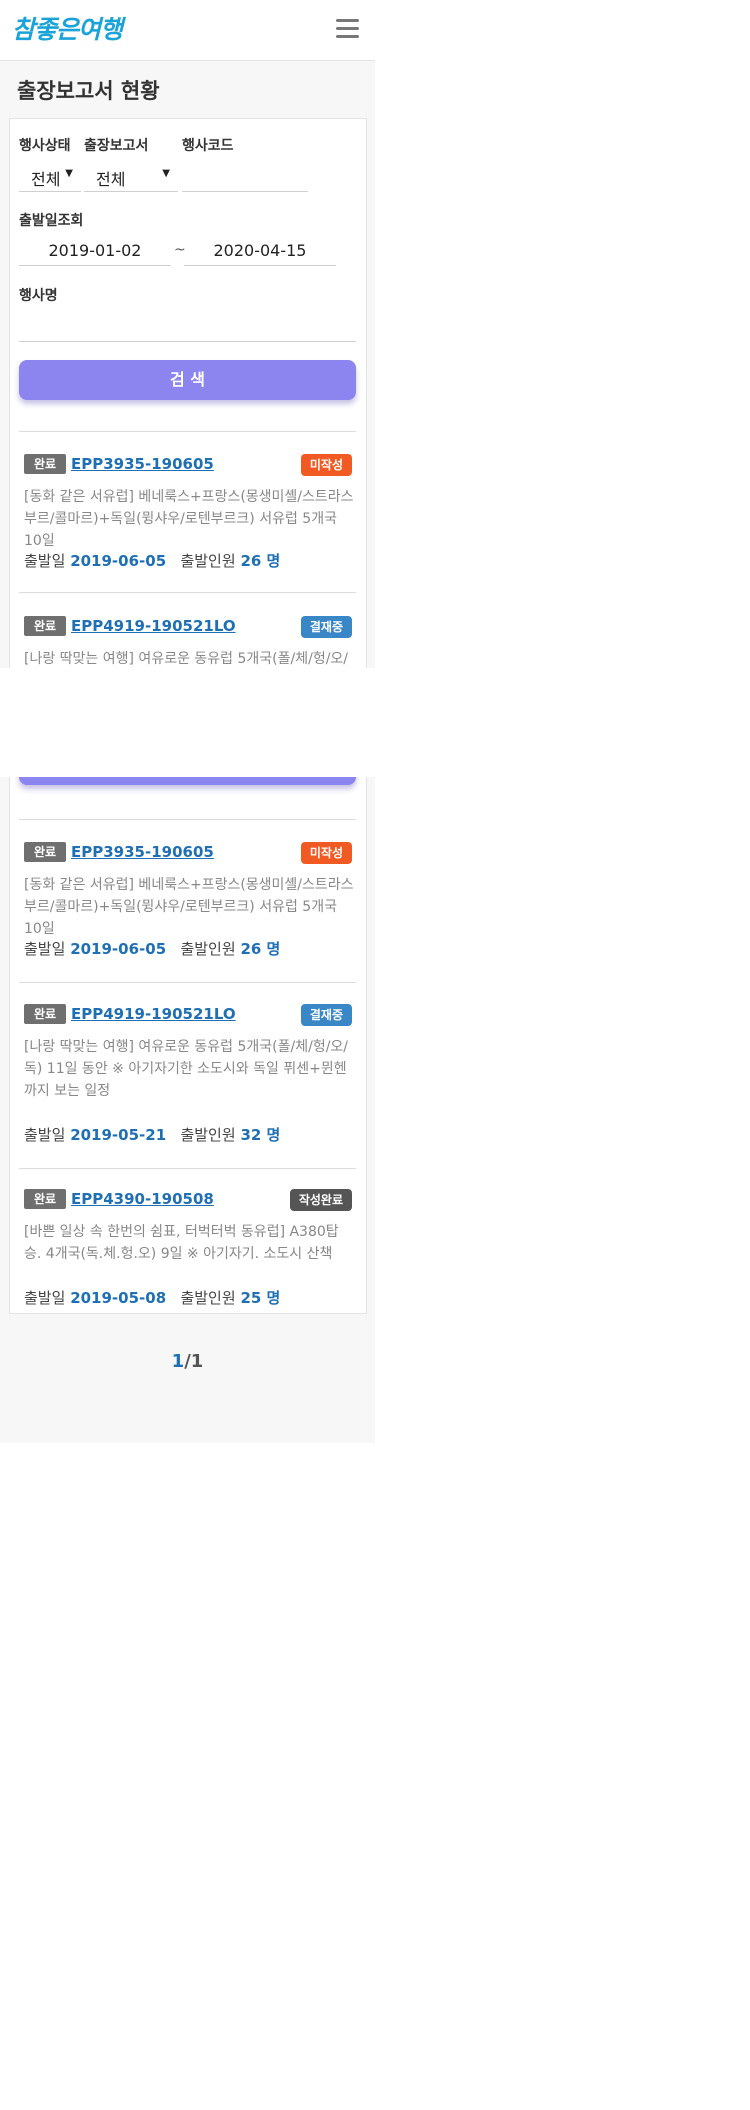 The image size is (750, 2110). I want to click on code-label: 행사코드, so click(208, 146).